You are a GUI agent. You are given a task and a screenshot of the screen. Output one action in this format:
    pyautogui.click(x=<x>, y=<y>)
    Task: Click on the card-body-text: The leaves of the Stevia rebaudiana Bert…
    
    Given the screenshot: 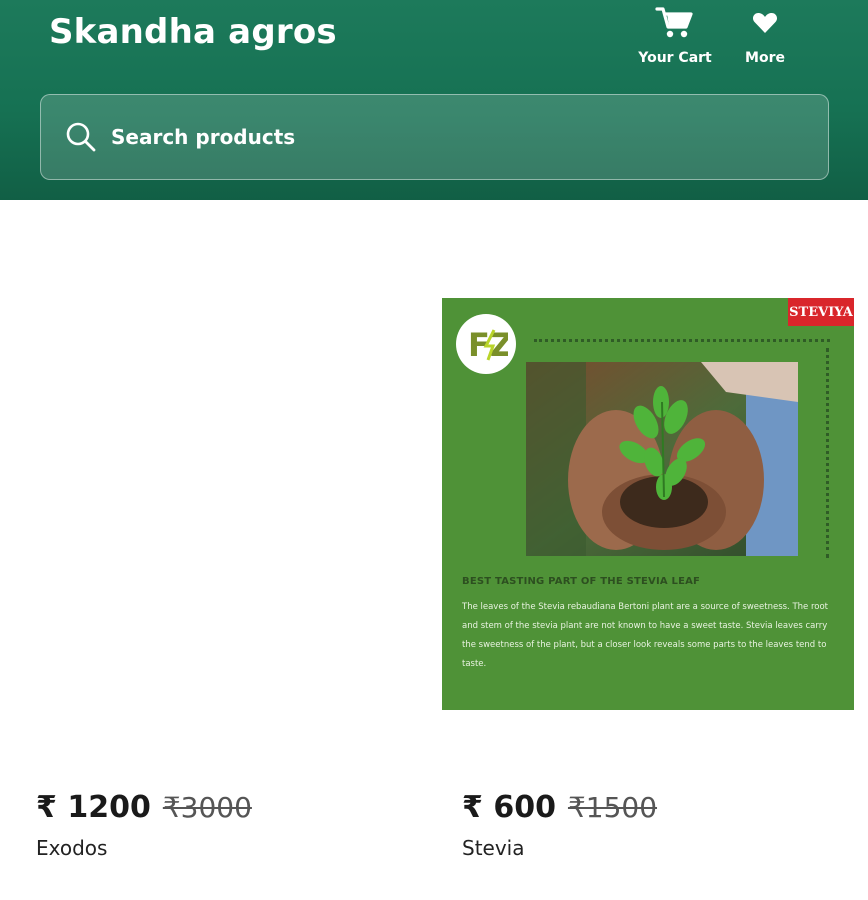 What is the action you would take?
    pyautogui.click(x=645, y=635)
    